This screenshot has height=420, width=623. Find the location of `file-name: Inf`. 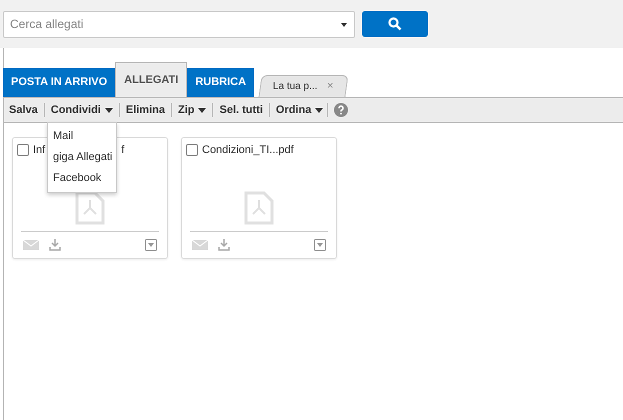

file-name: Inf is located at coordinates (39, 150).